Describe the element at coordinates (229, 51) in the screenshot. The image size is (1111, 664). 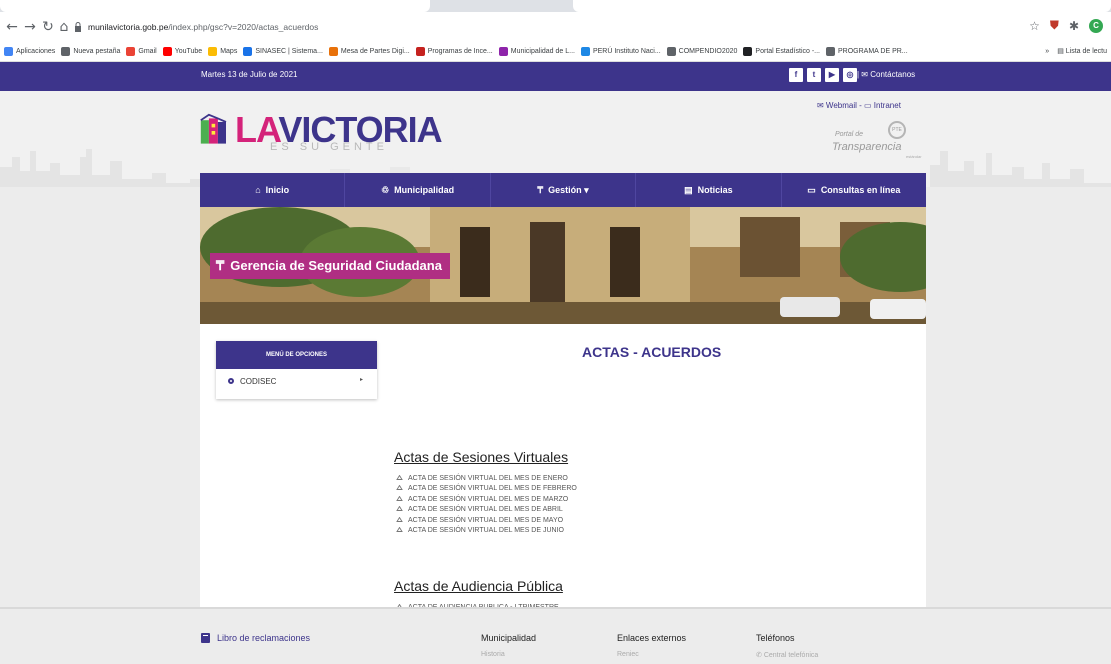
I see `bookmark-label: Maps` at that location.